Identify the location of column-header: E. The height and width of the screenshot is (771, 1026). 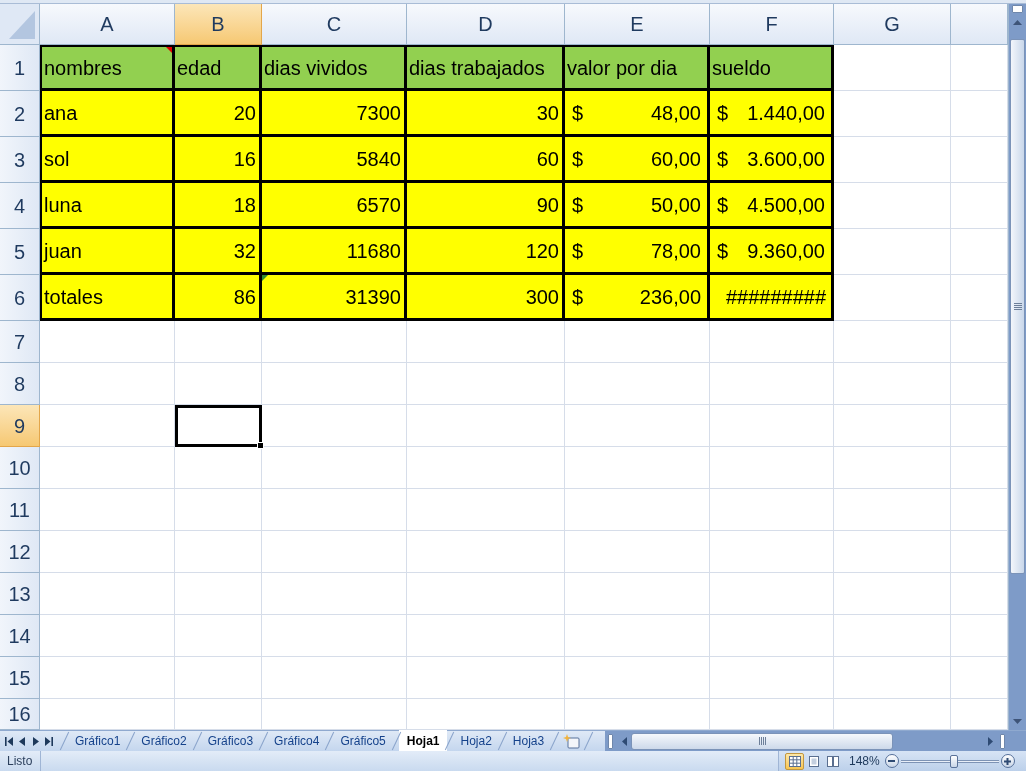
(637, 24).